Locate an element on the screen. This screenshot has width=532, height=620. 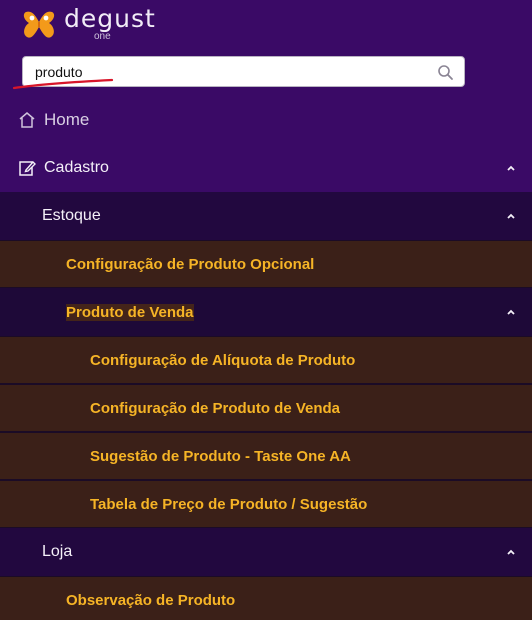
menu-item-observacao: Observação de Produto is located at coordinates (266, 598).